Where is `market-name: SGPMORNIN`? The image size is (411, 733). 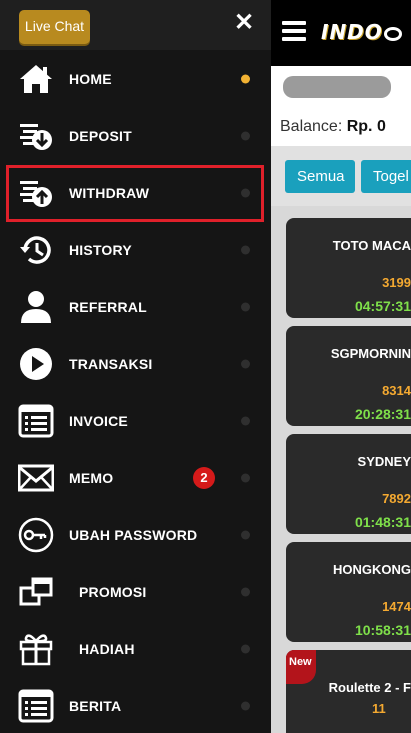 market-name: SGPMORNIN is located at coordinates (370, 353).